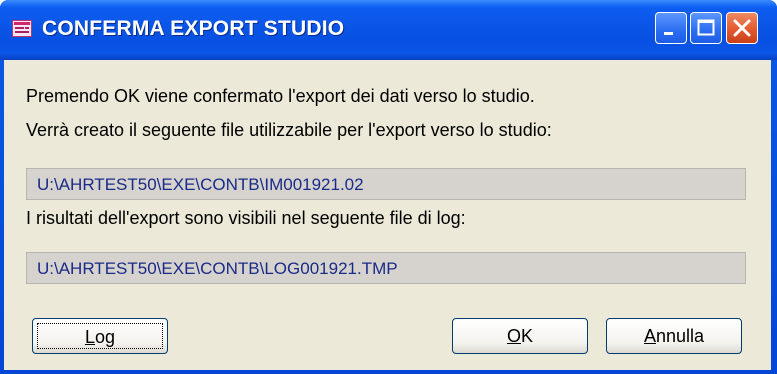 Image resolution: width=777 pixels, height=374 pixels. I want to click on minimize-button, so click(671, 28).